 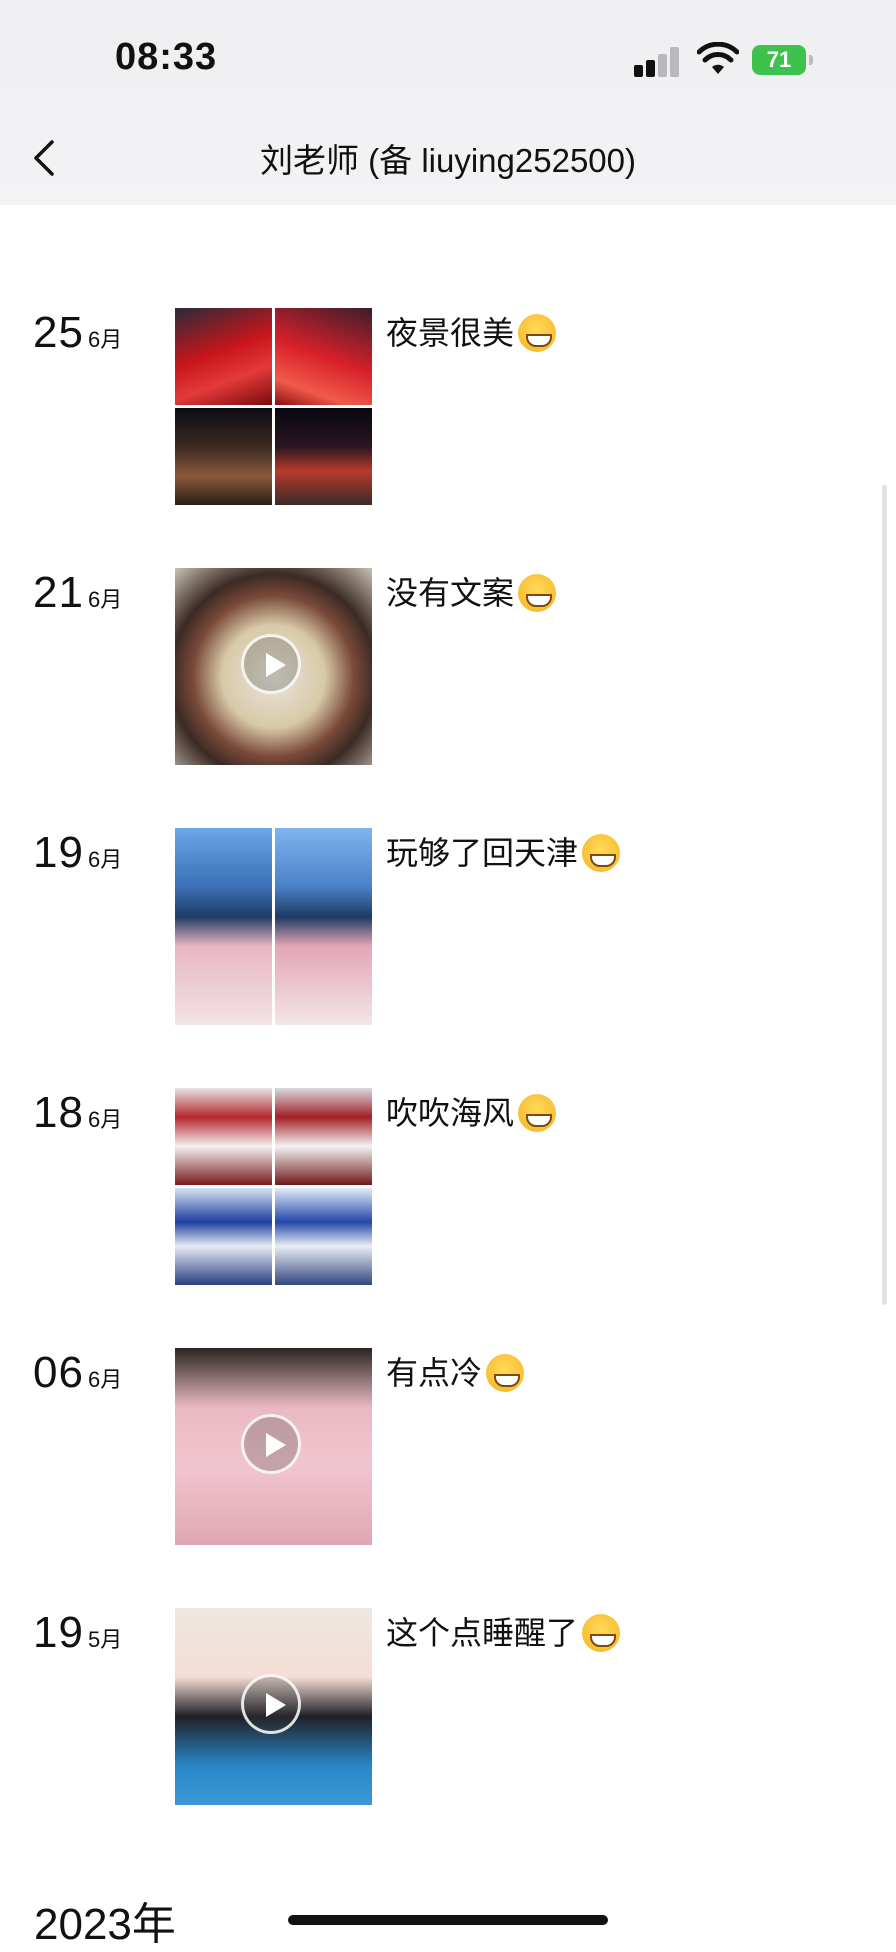 I want to click on cellular-signal-icon, so click(x=662, y=62).